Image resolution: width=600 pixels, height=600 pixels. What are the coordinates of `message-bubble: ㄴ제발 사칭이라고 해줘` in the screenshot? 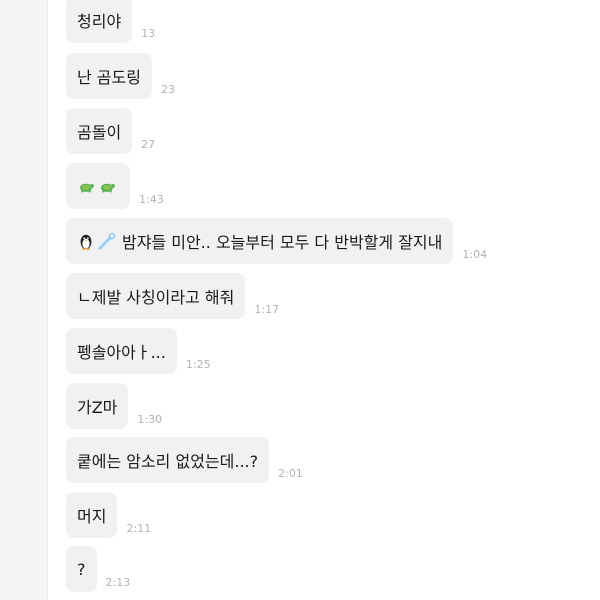 It's located at (156, 296).